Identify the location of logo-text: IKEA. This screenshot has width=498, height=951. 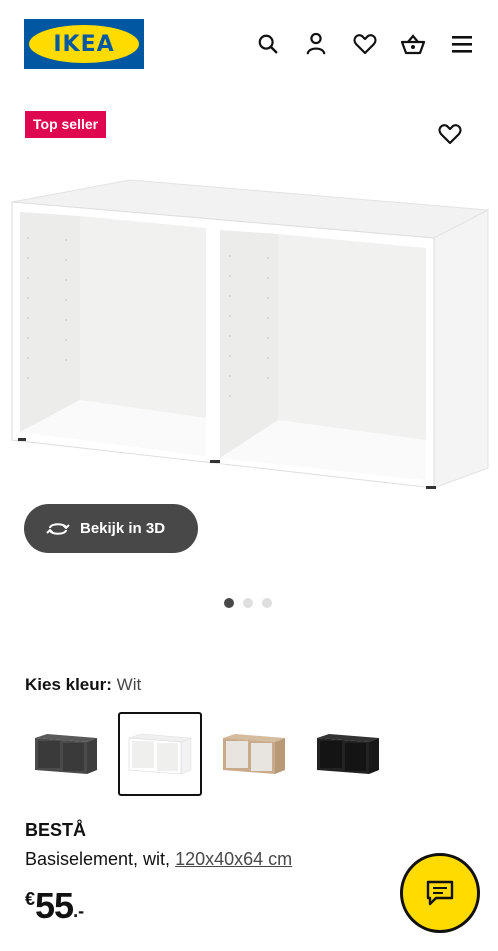
(84, 44).